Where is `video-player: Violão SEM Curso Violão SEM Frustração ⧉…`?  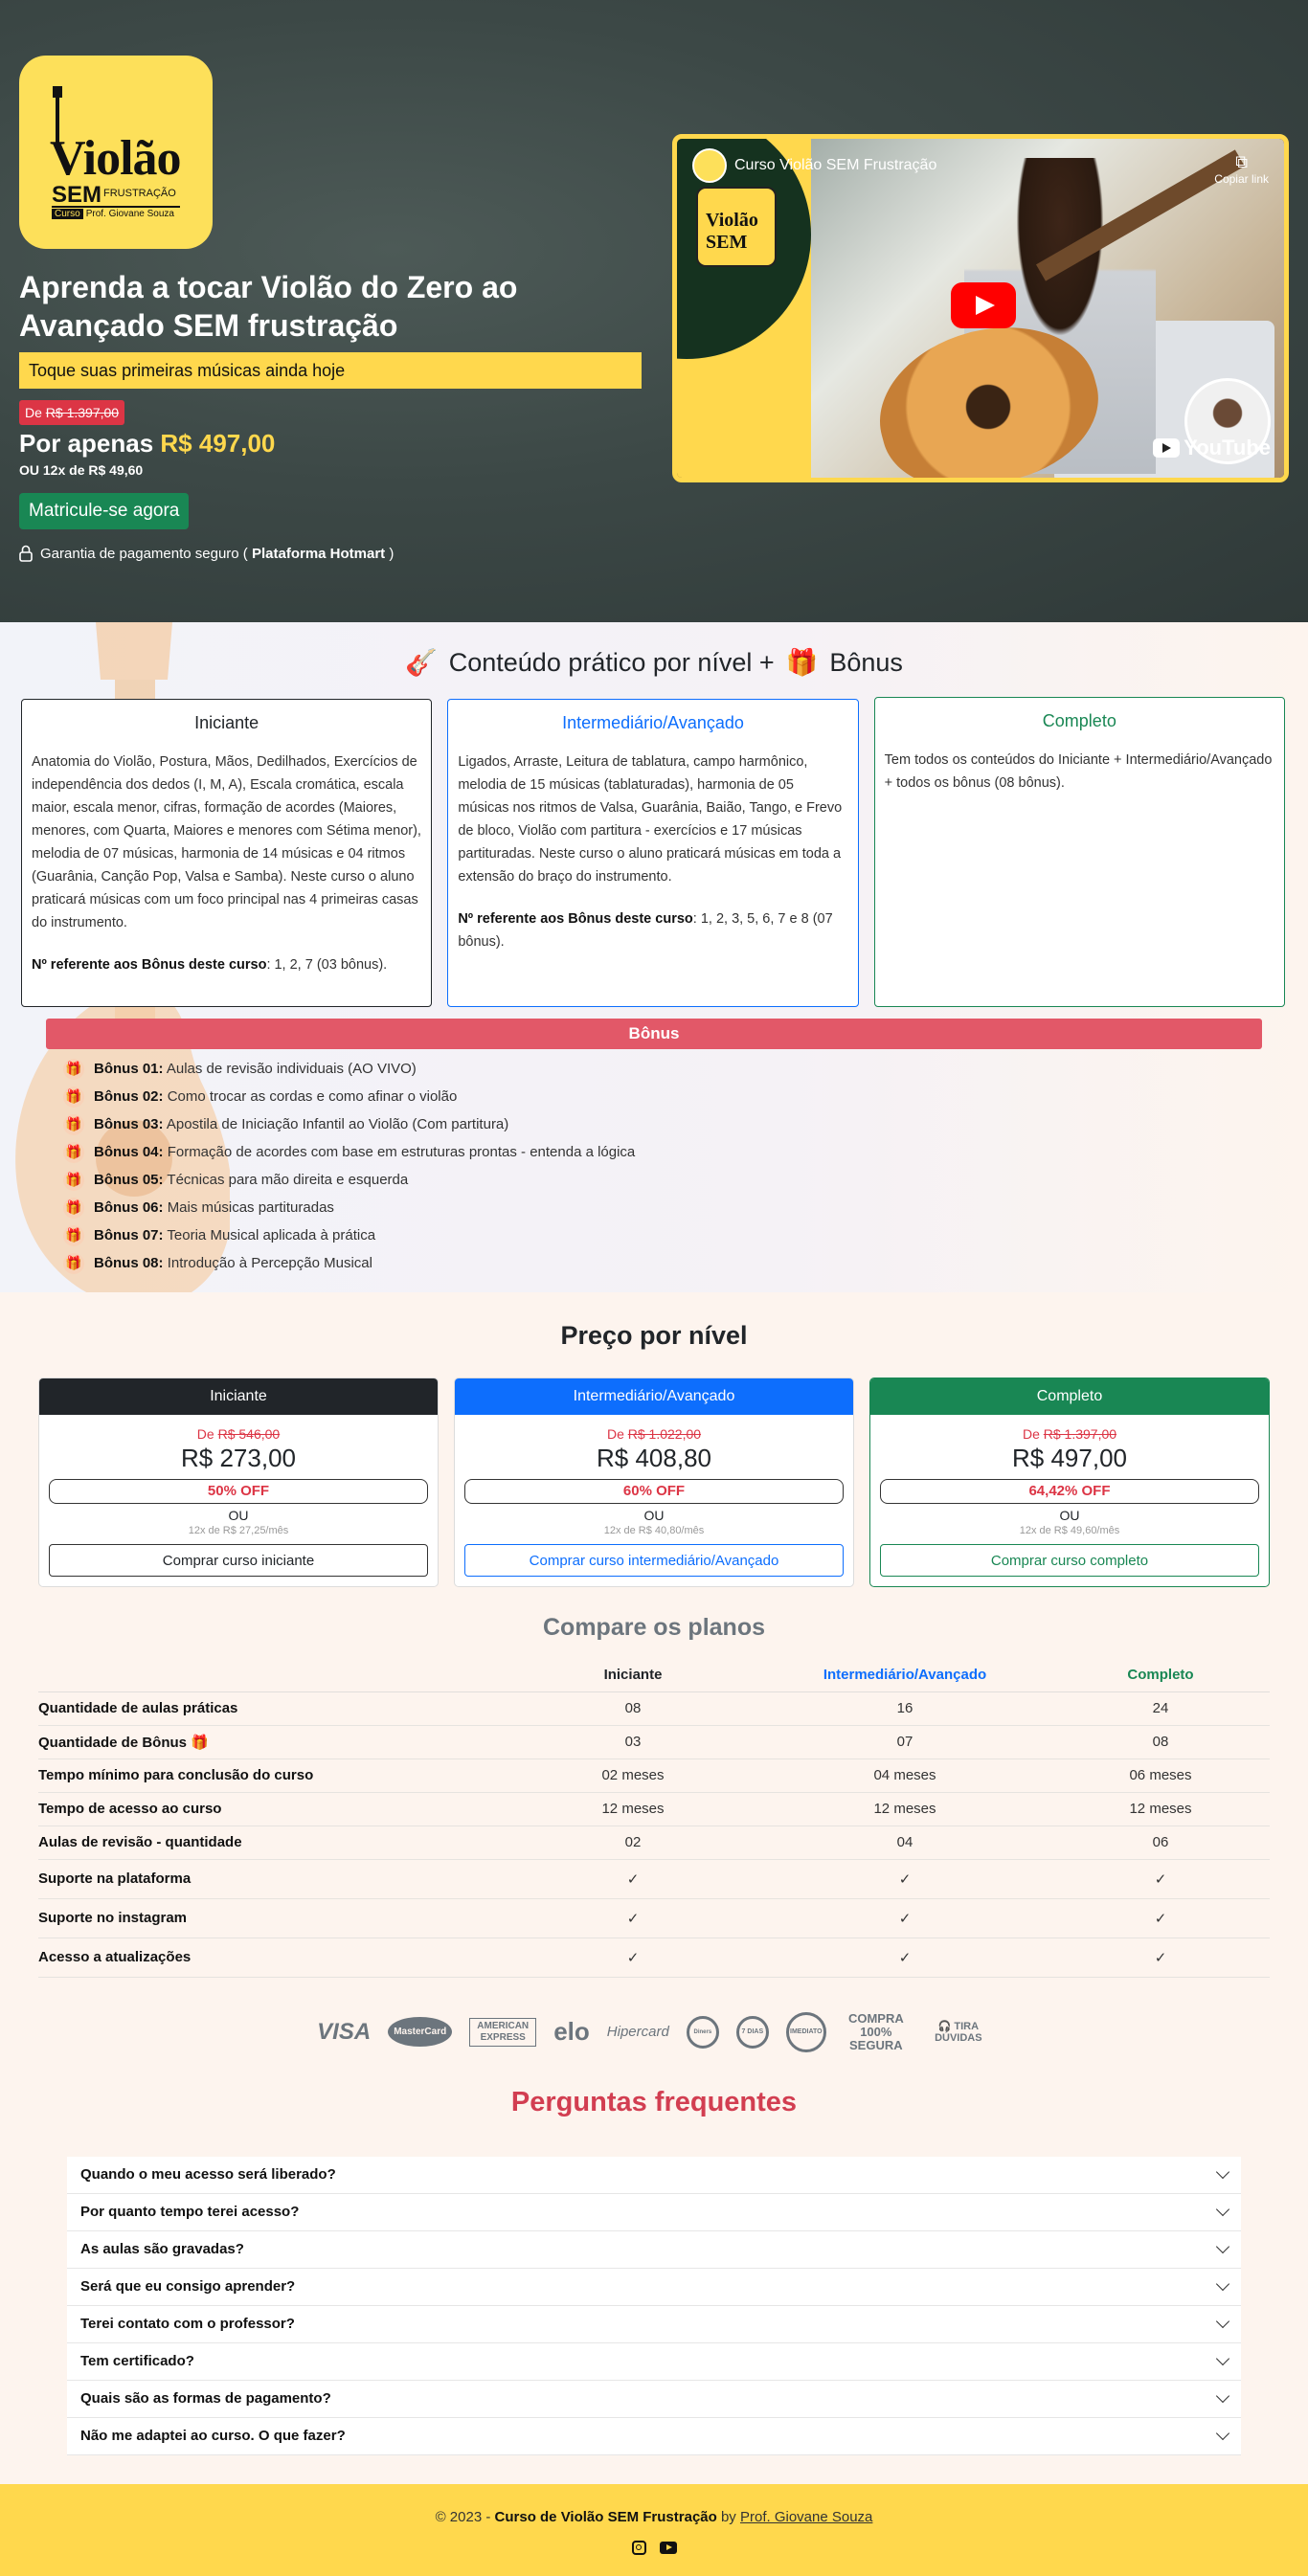 video-player: Violão SEM Curso Violão SEM Frustração ⧉… is located at coordinates (980, 308).